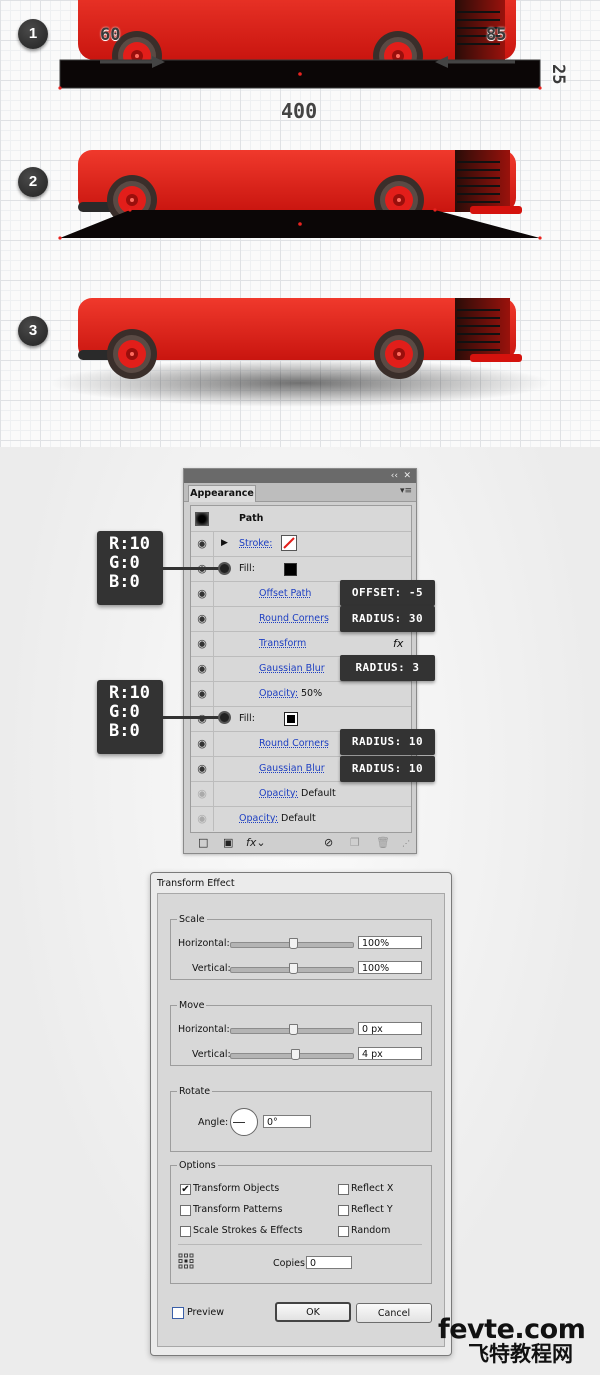  I want to click on offset-path-link: Offset Path, so click(285, 593).